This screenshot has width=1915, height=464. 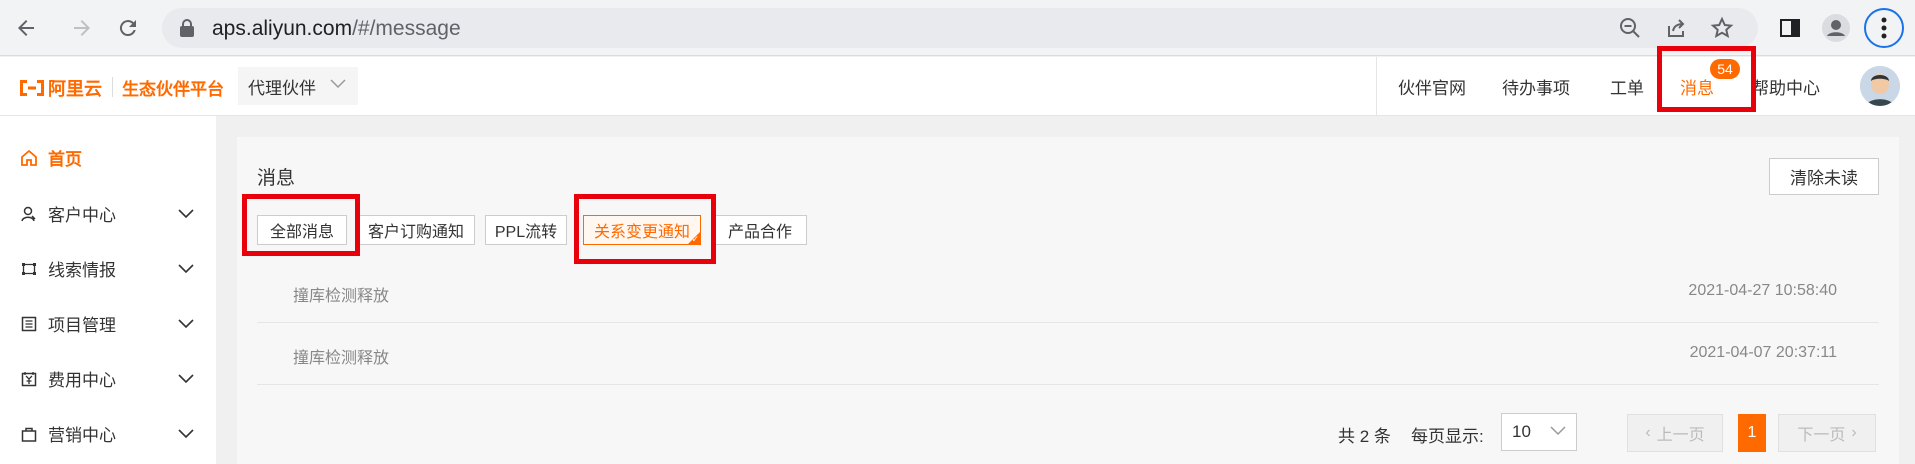 What do you see at coordinates (1447, 436) in the screenshot?
I see `page-size-label: 每页显示:` at bounding box center [1447, 436].